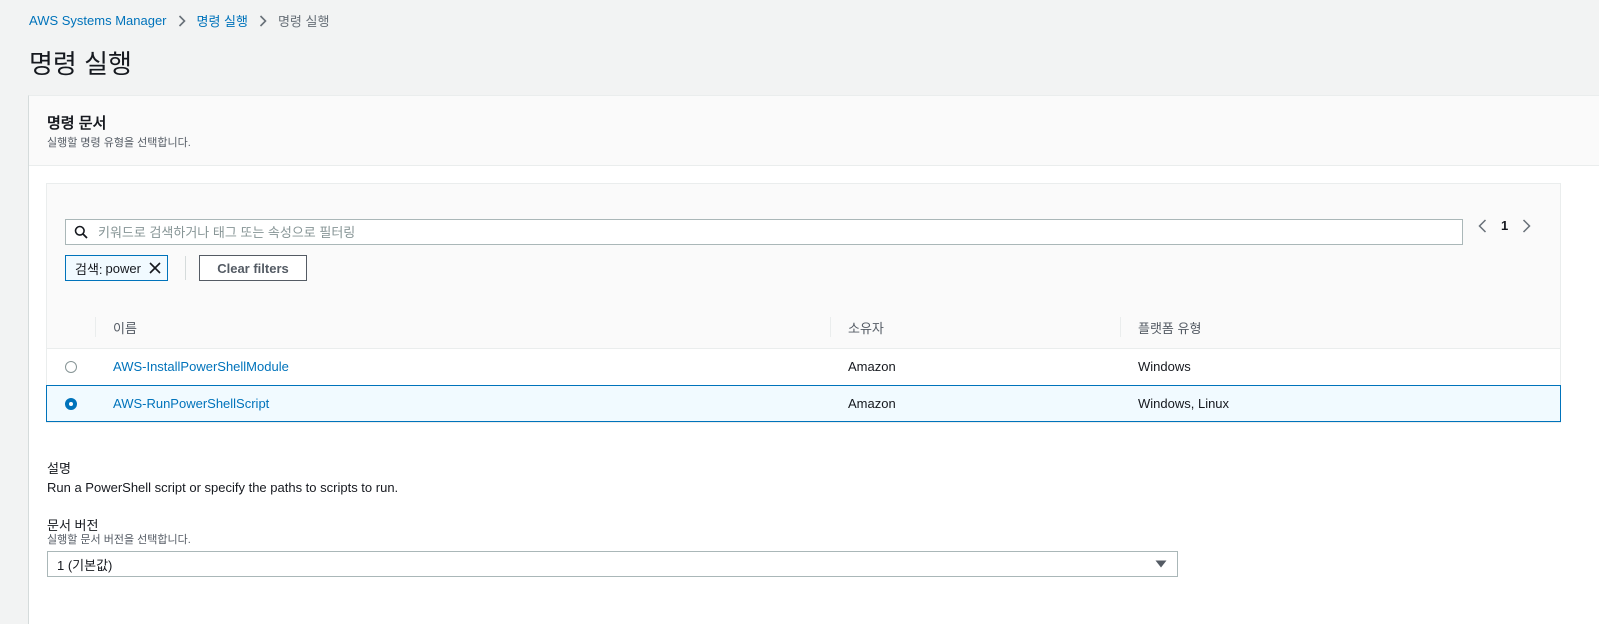 The width and height of the screenshot is (1599, 624). What do you see at coordinates (253, 268) in the screenshot?
I see `clear-filters-button: Clear filters` at bounding box center [253, 268].